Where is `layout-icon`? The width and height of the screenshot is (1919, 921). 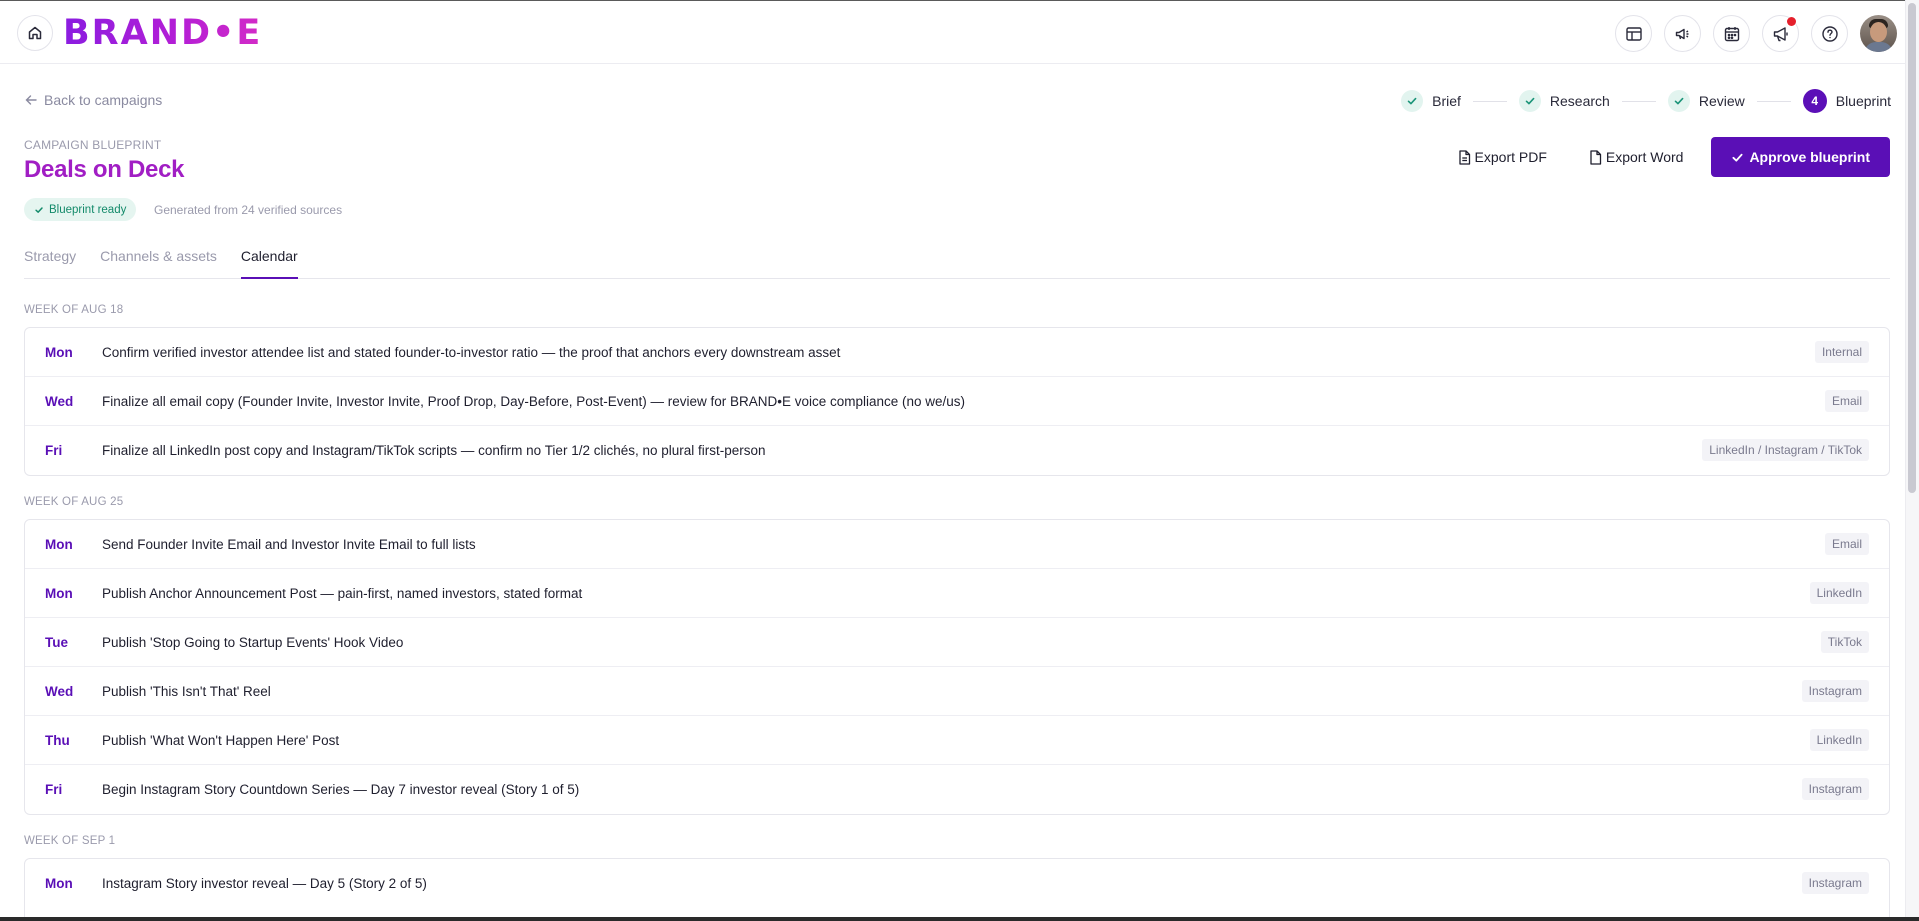
layout-icon is located at coordinates (1633, 33).